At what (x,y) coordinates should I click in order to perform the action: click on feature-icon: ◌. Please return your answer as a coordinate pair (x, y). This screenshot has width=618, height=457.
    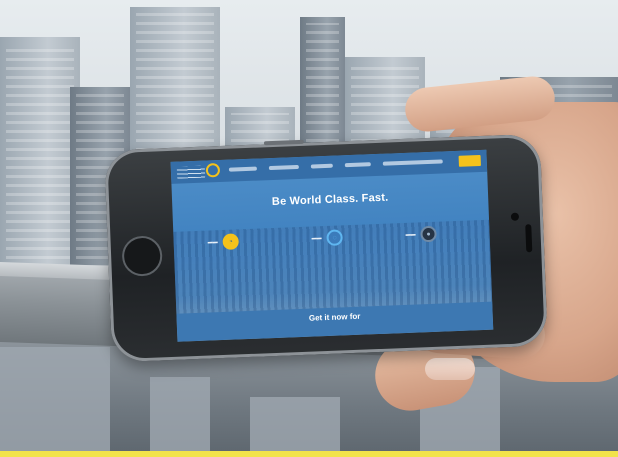
    Looking at the image, I should click on (334, 237).